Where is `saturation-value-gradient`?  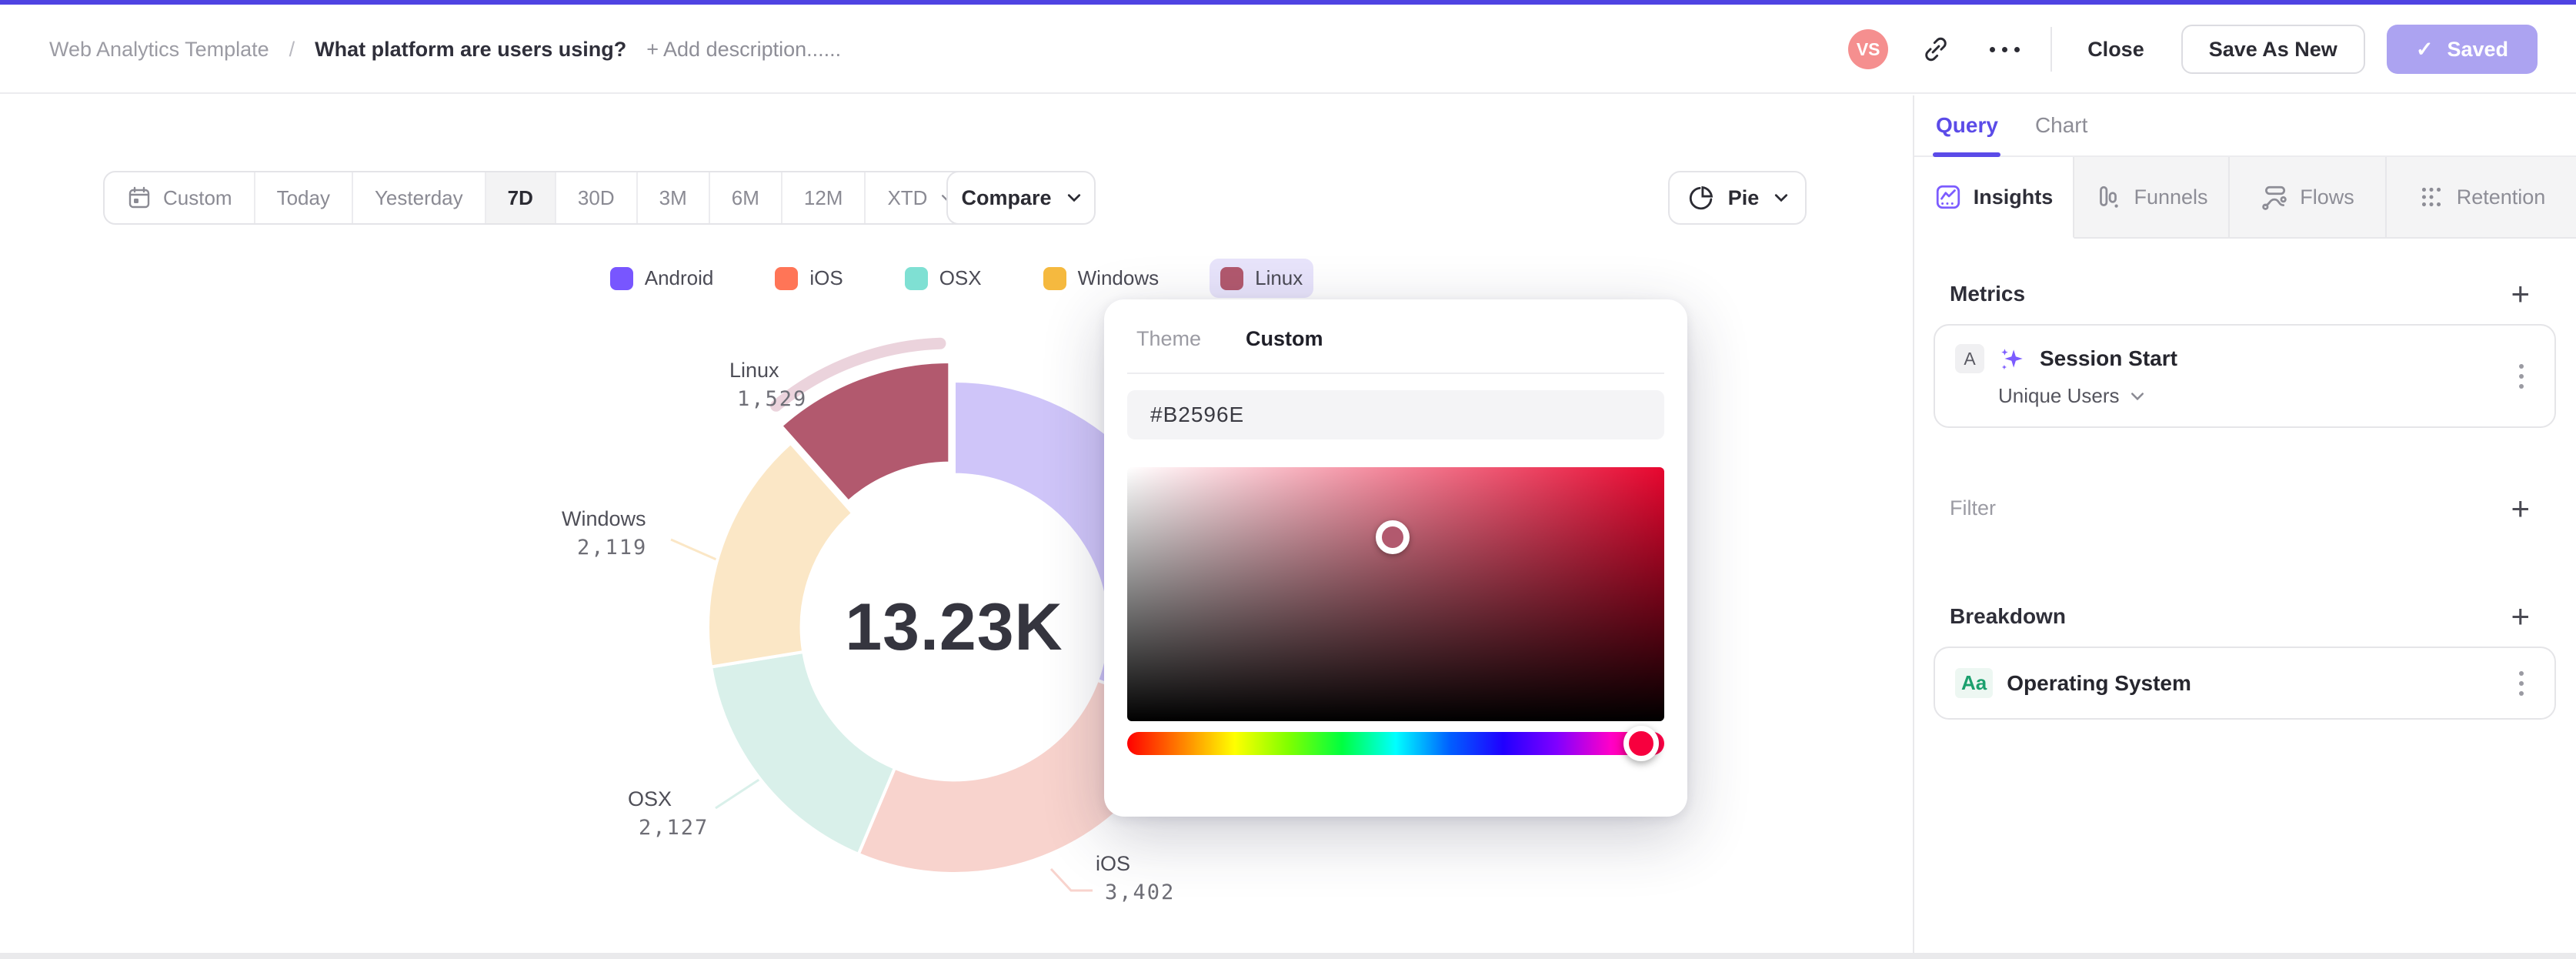
saturation-value-gradient is located at coordinates (1395, 594).